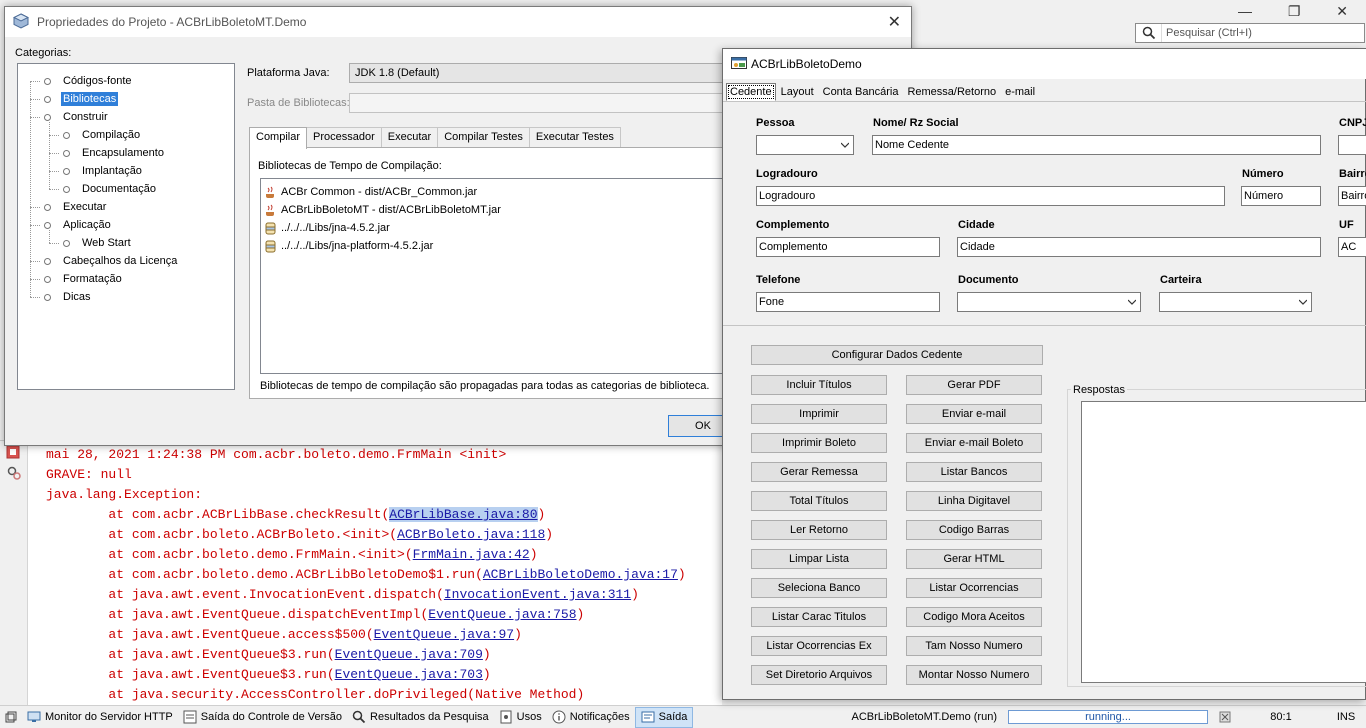  Describe the element at coordinates (805, 145) in the screenshot. I see `pessoa-select` at that location.